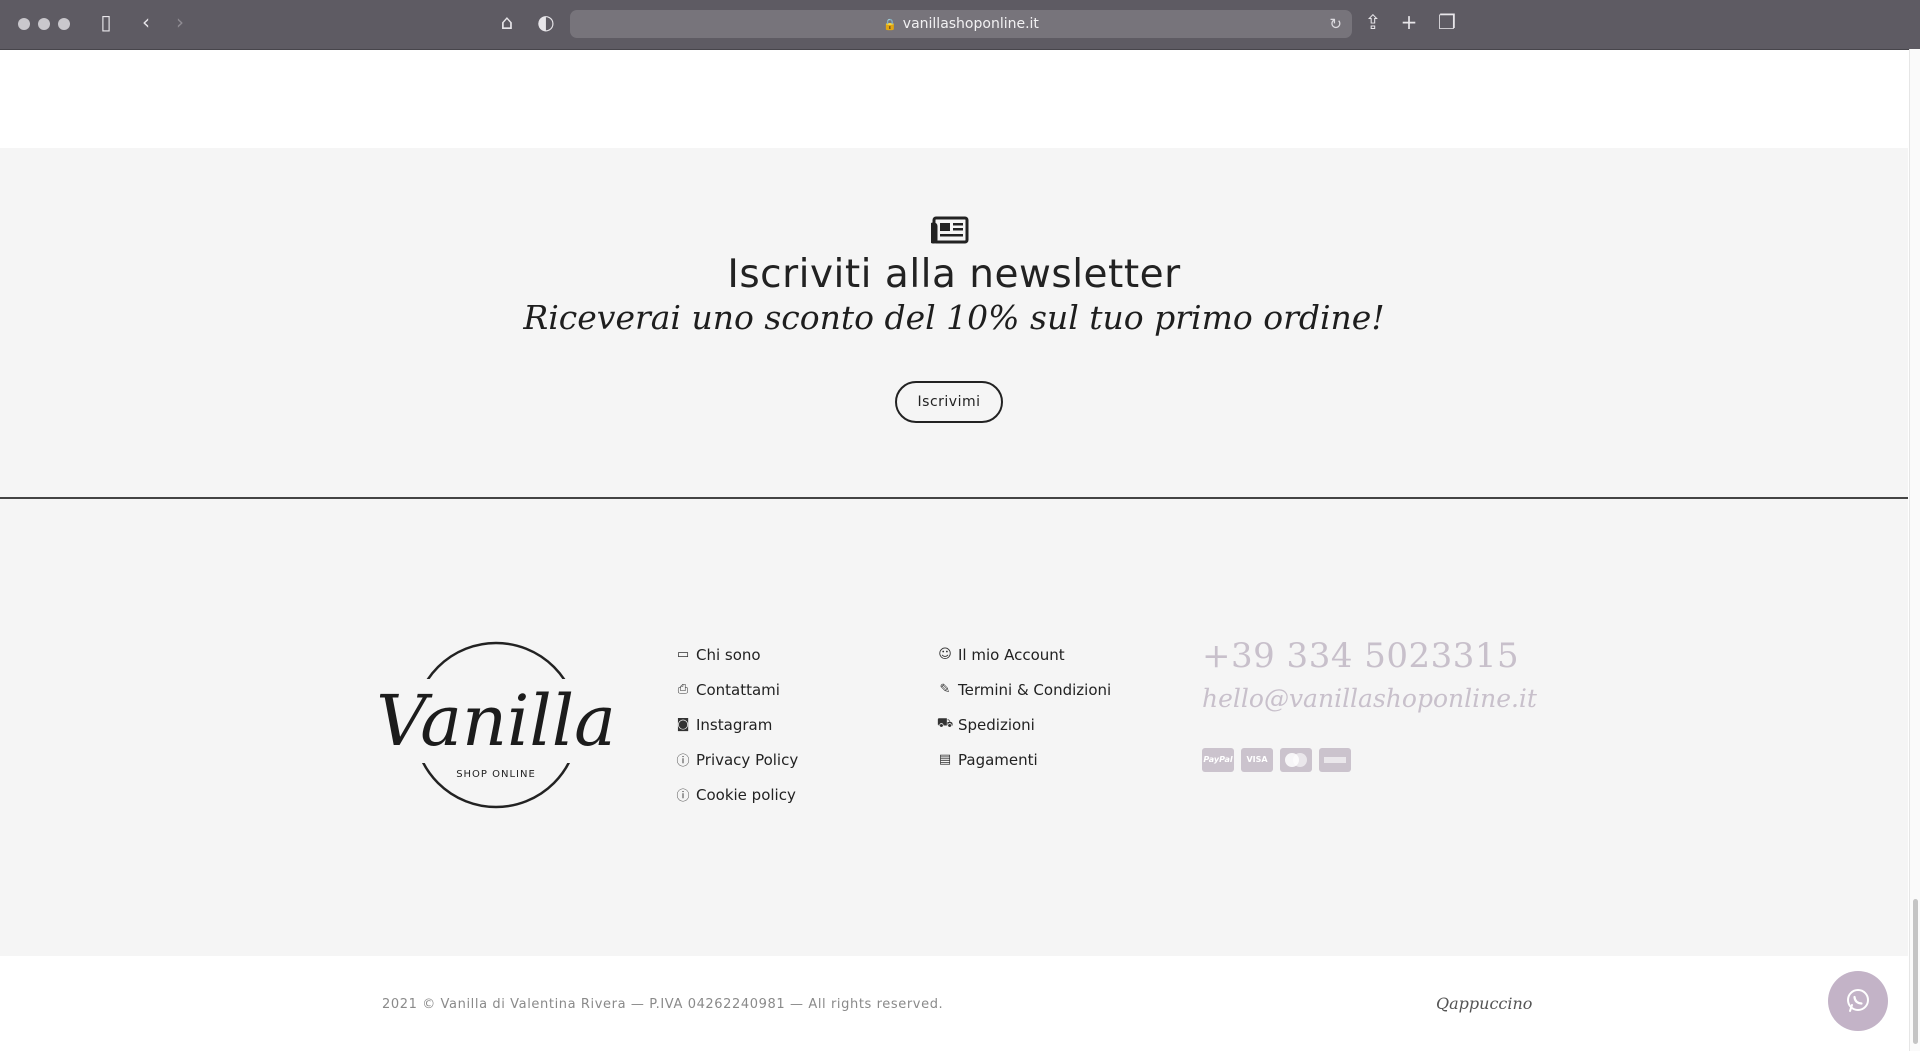 This screenshot has width=1920, height=1051. Describe the element at coordinates (106, 22) in the screenshot. I see `sidebar-icon: ▯` at that location.